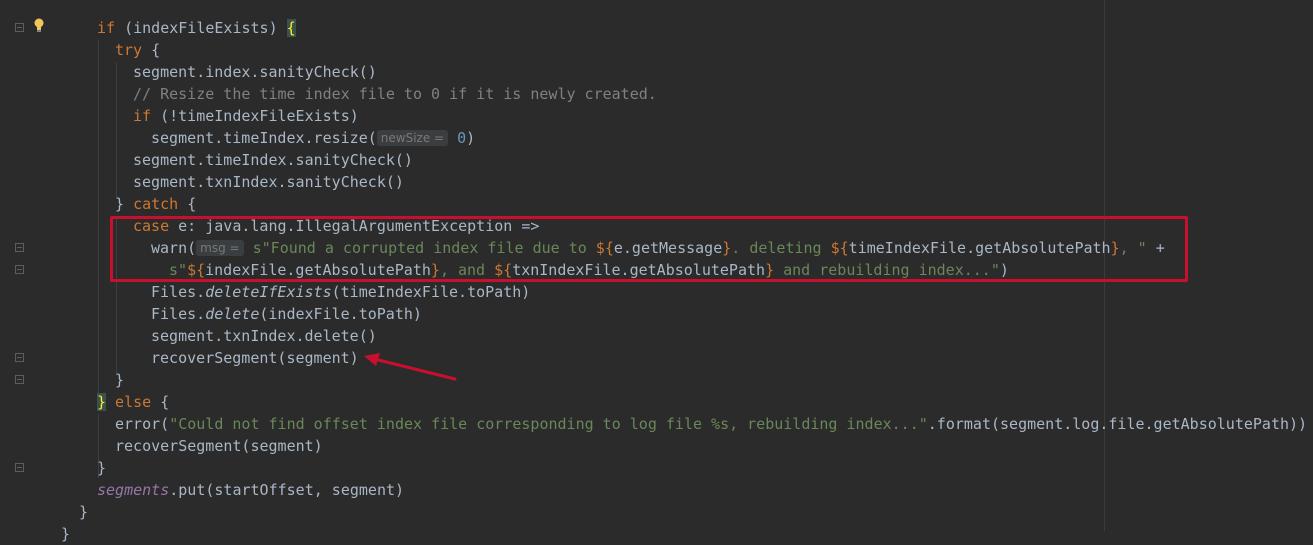 The height and width of the screenshot is (545, 1313). I want to click on code-text: segment.timeIndex.sanityCheck(), so click(273, 160).